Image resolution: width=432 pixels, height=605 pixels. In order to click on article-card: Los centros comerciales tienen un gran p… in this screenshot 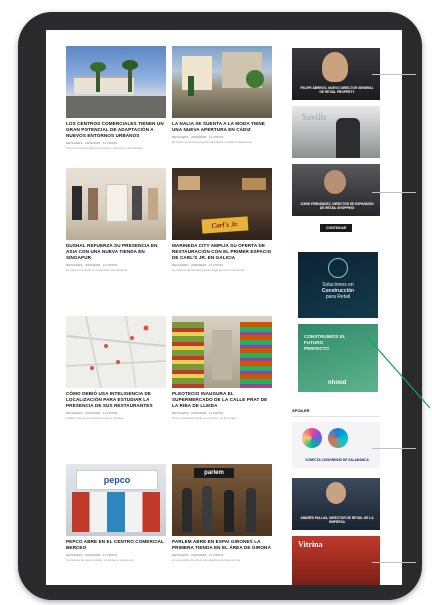, I will do `click(116, 98)`.